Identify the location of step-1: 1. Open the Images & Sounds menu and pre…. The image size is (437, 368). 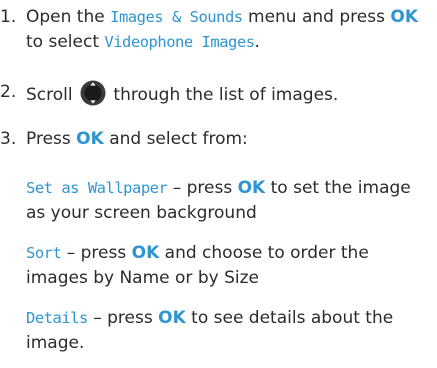
(215, 30).